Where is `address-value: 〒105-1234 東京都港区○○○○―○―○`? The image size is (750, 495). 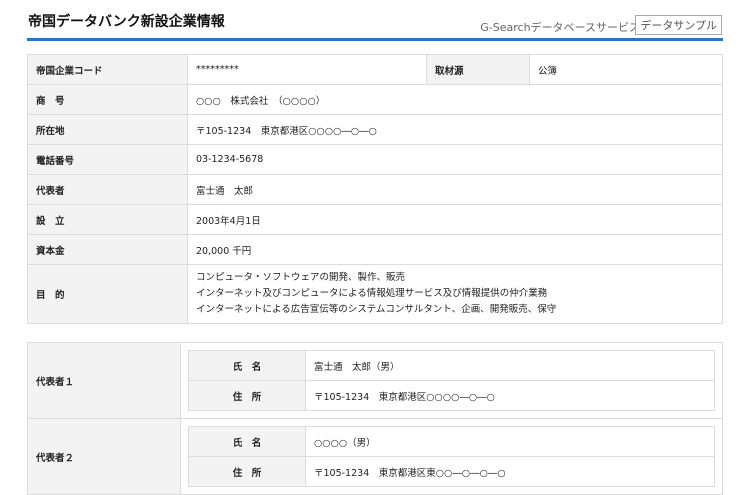 address-value: 〒105-1234 東京都港区○○○○―○―○ is located at coordinates (455, 129).